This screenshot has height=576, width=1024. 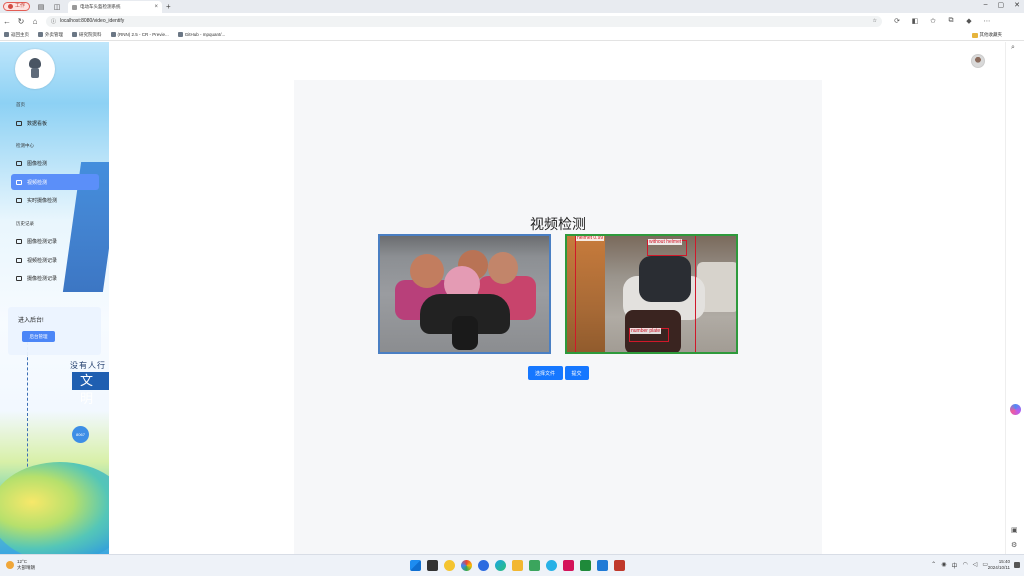 I want to click on minimize-icon: –, so click(x=986, y=5).